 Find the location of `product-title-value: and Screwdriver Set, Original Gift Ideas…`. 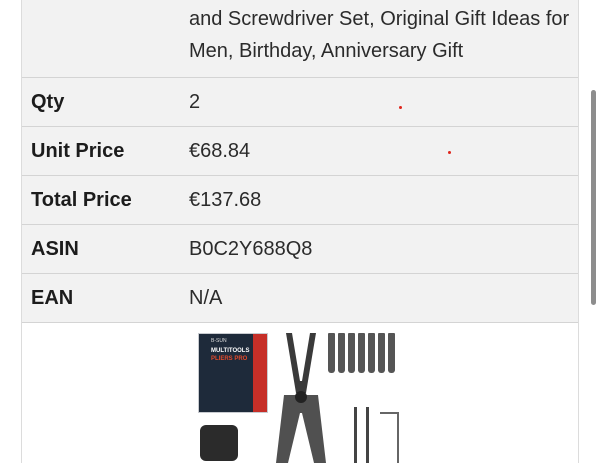

product-title-value: and Screwdriver Set, Original Gift Ideas… is located at coordinates (379, 35).